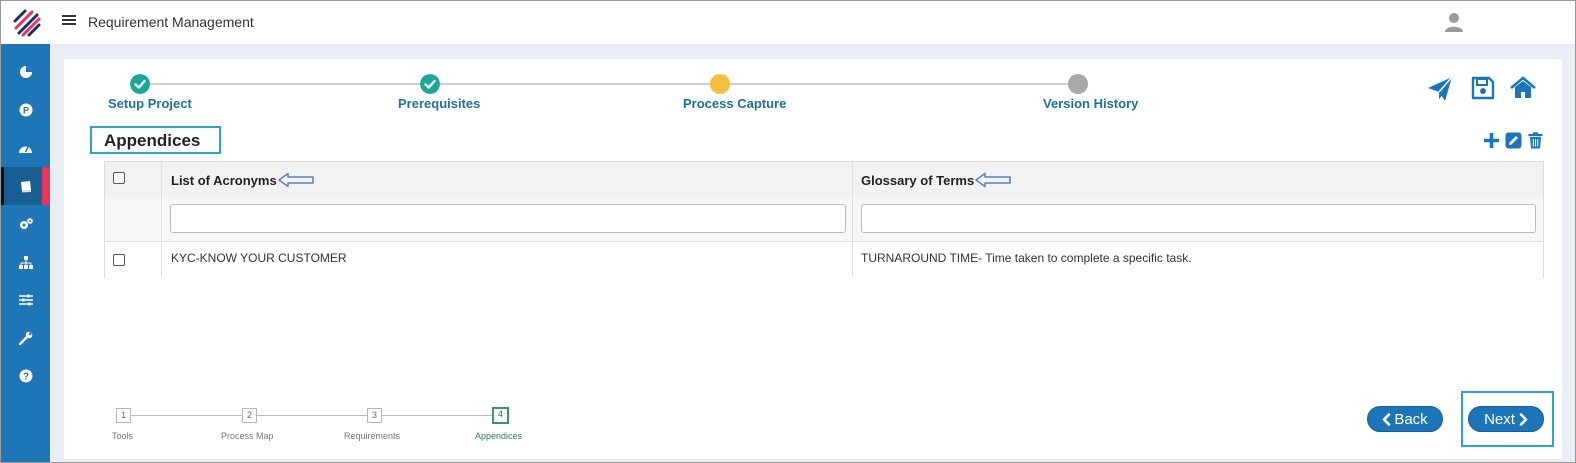 This screenshot has width=1576, height=463. I want to click on chevron-left-icon, so click(1387, 419).